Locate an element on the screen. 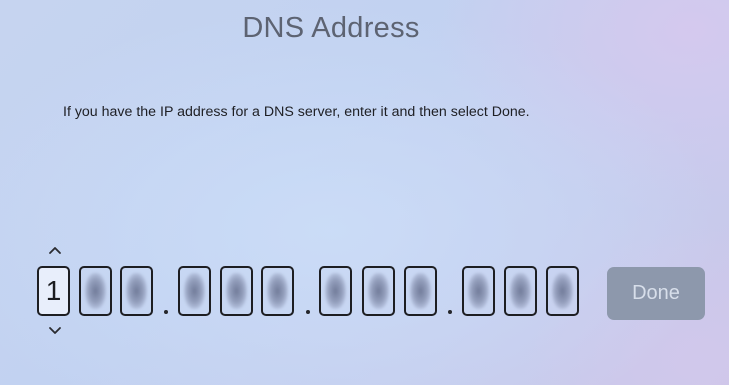 The height and width of the screenshot is (385, 729). ip-digit-field-active: 1 is located at coordinates (53, 291).